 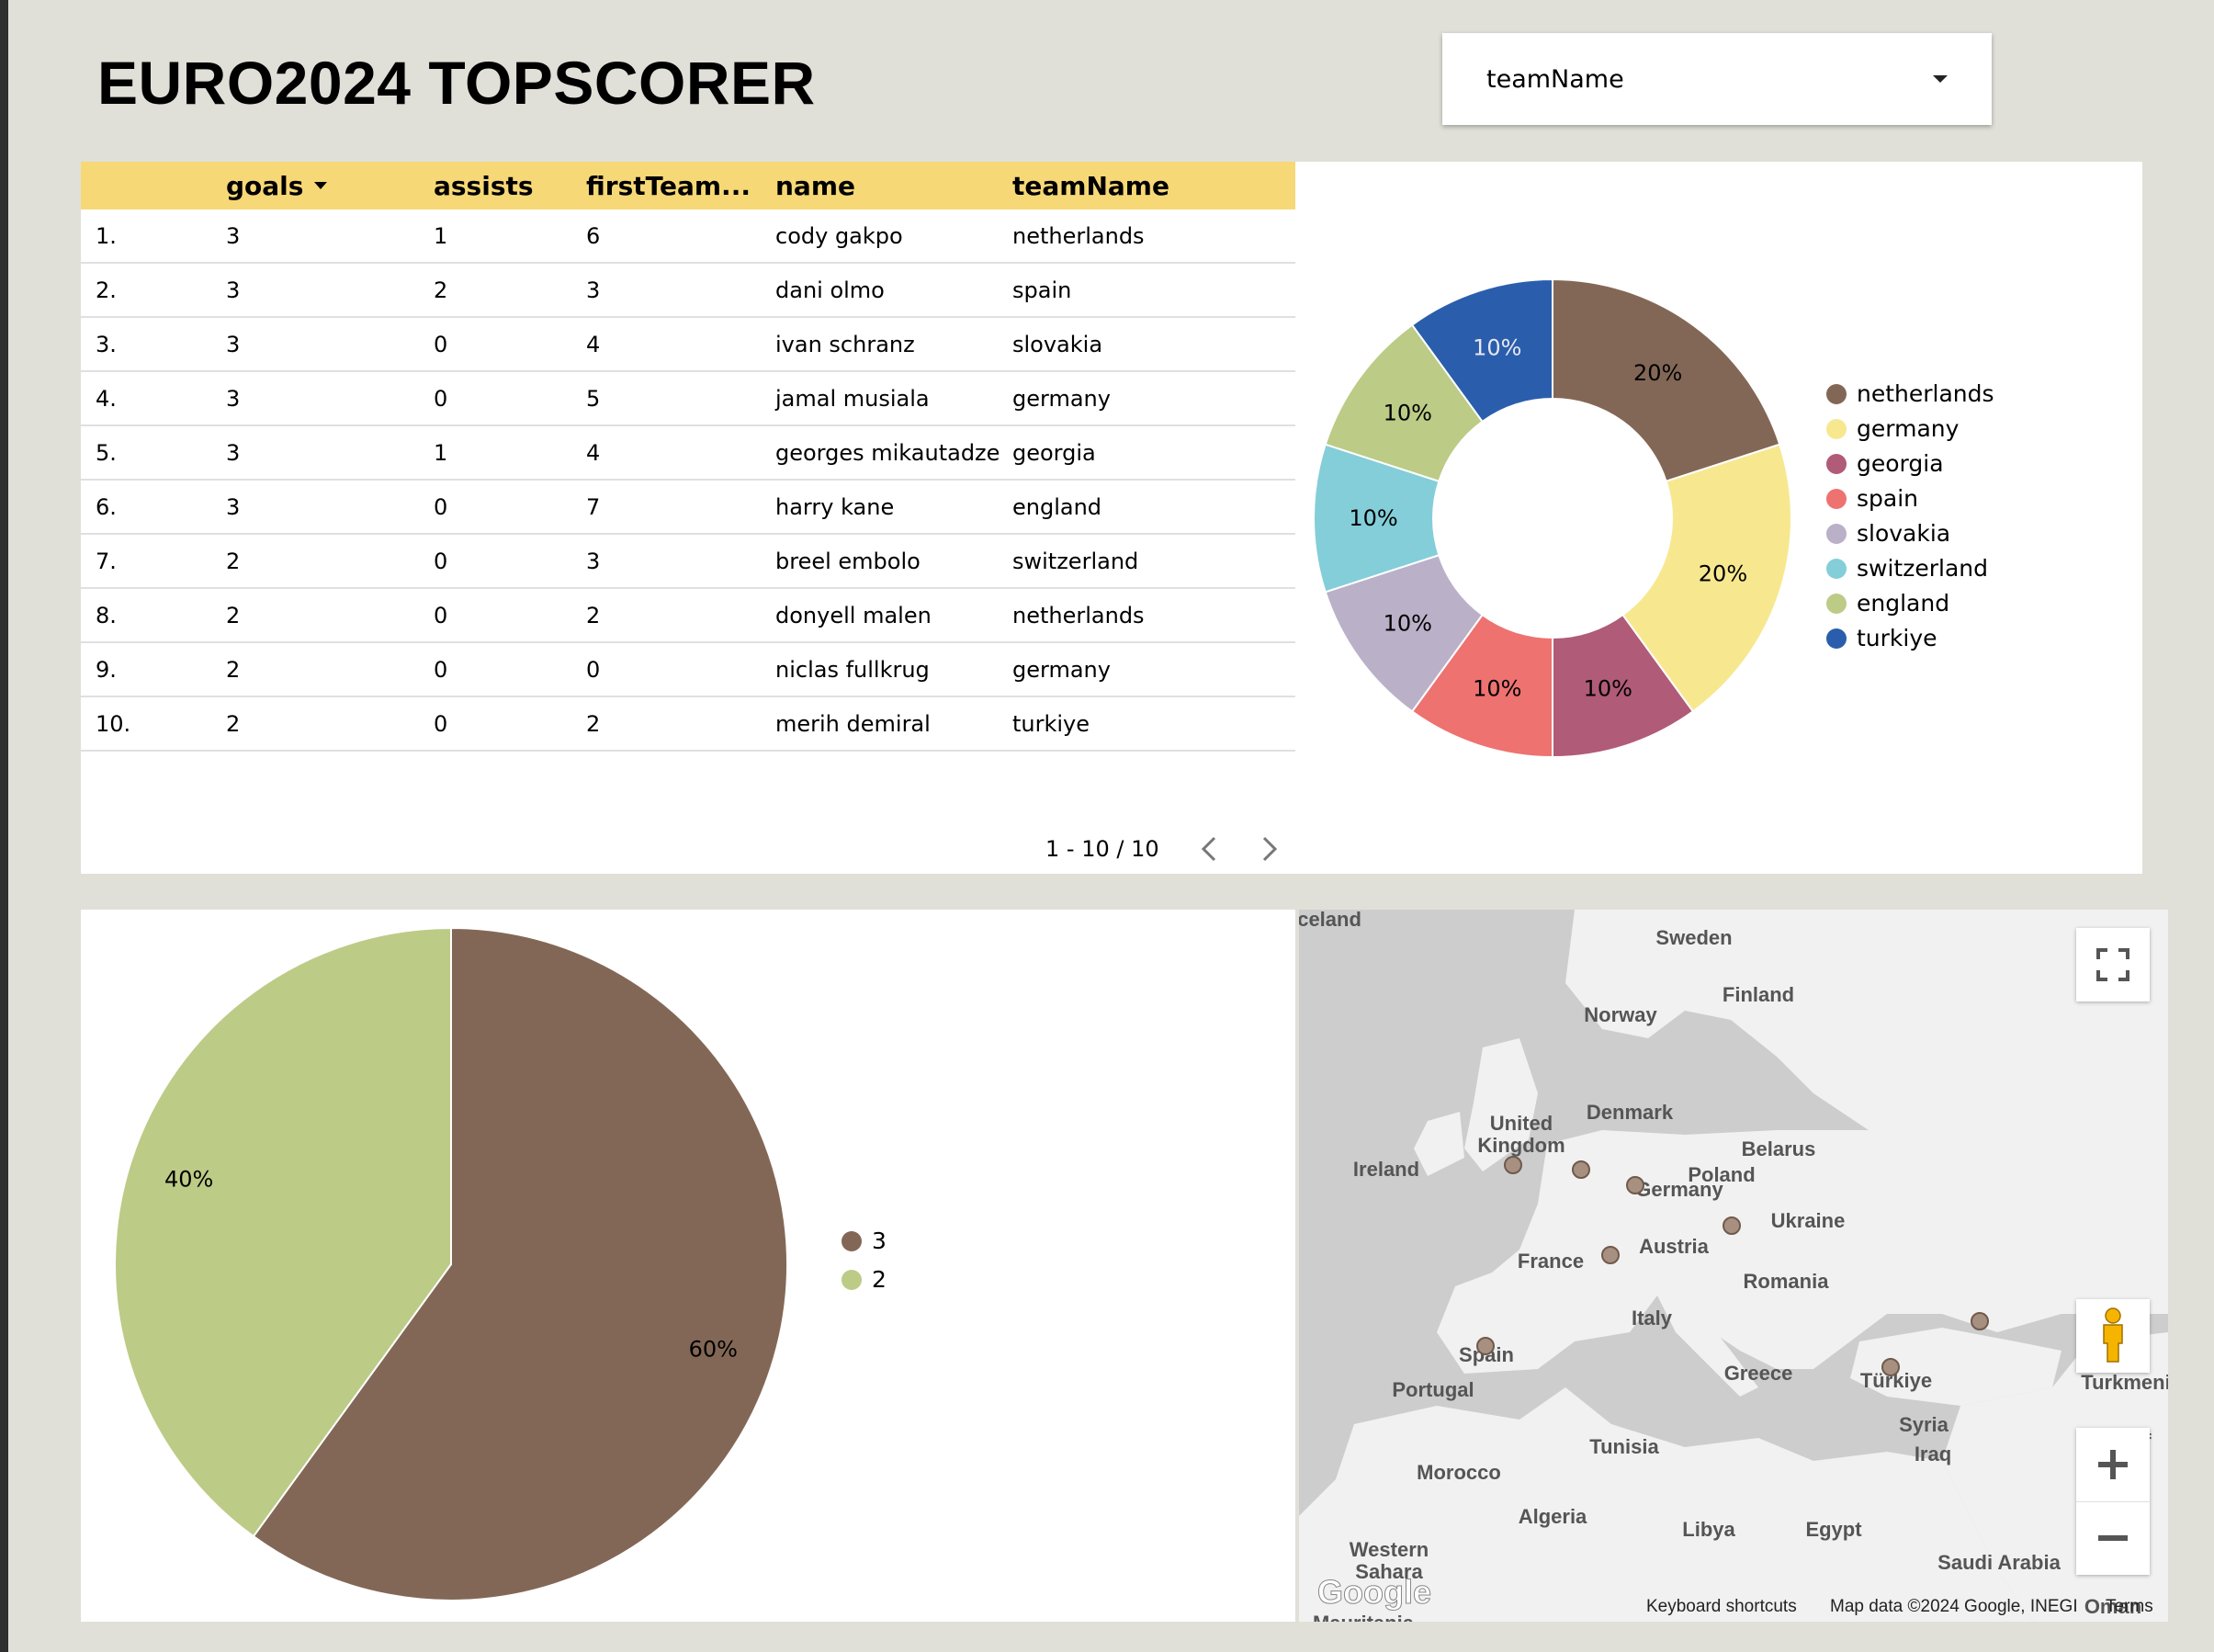 What do you see at coordinates (852, 669) in the screenshot?
I see `cell-name: niclas fullkrug` at bounding box center [852, 669].